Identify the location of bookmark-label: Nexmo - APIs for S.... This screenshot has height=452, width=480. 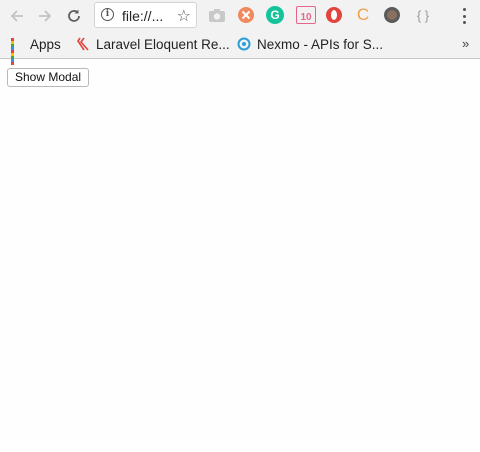
(320, 44).